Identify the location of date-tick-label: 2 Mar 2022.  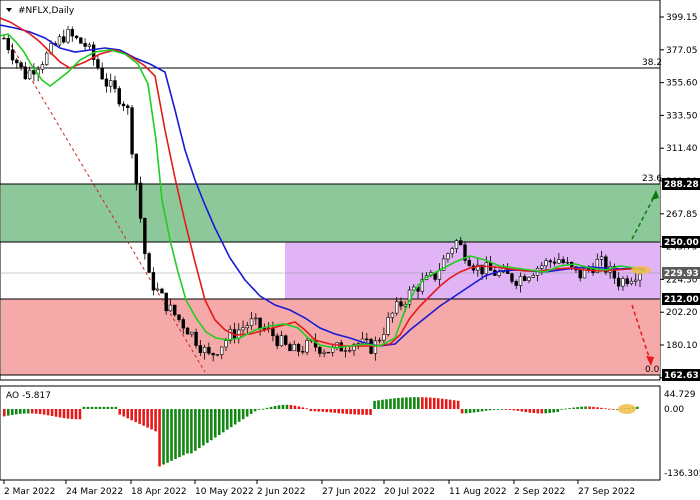
(29, 492).